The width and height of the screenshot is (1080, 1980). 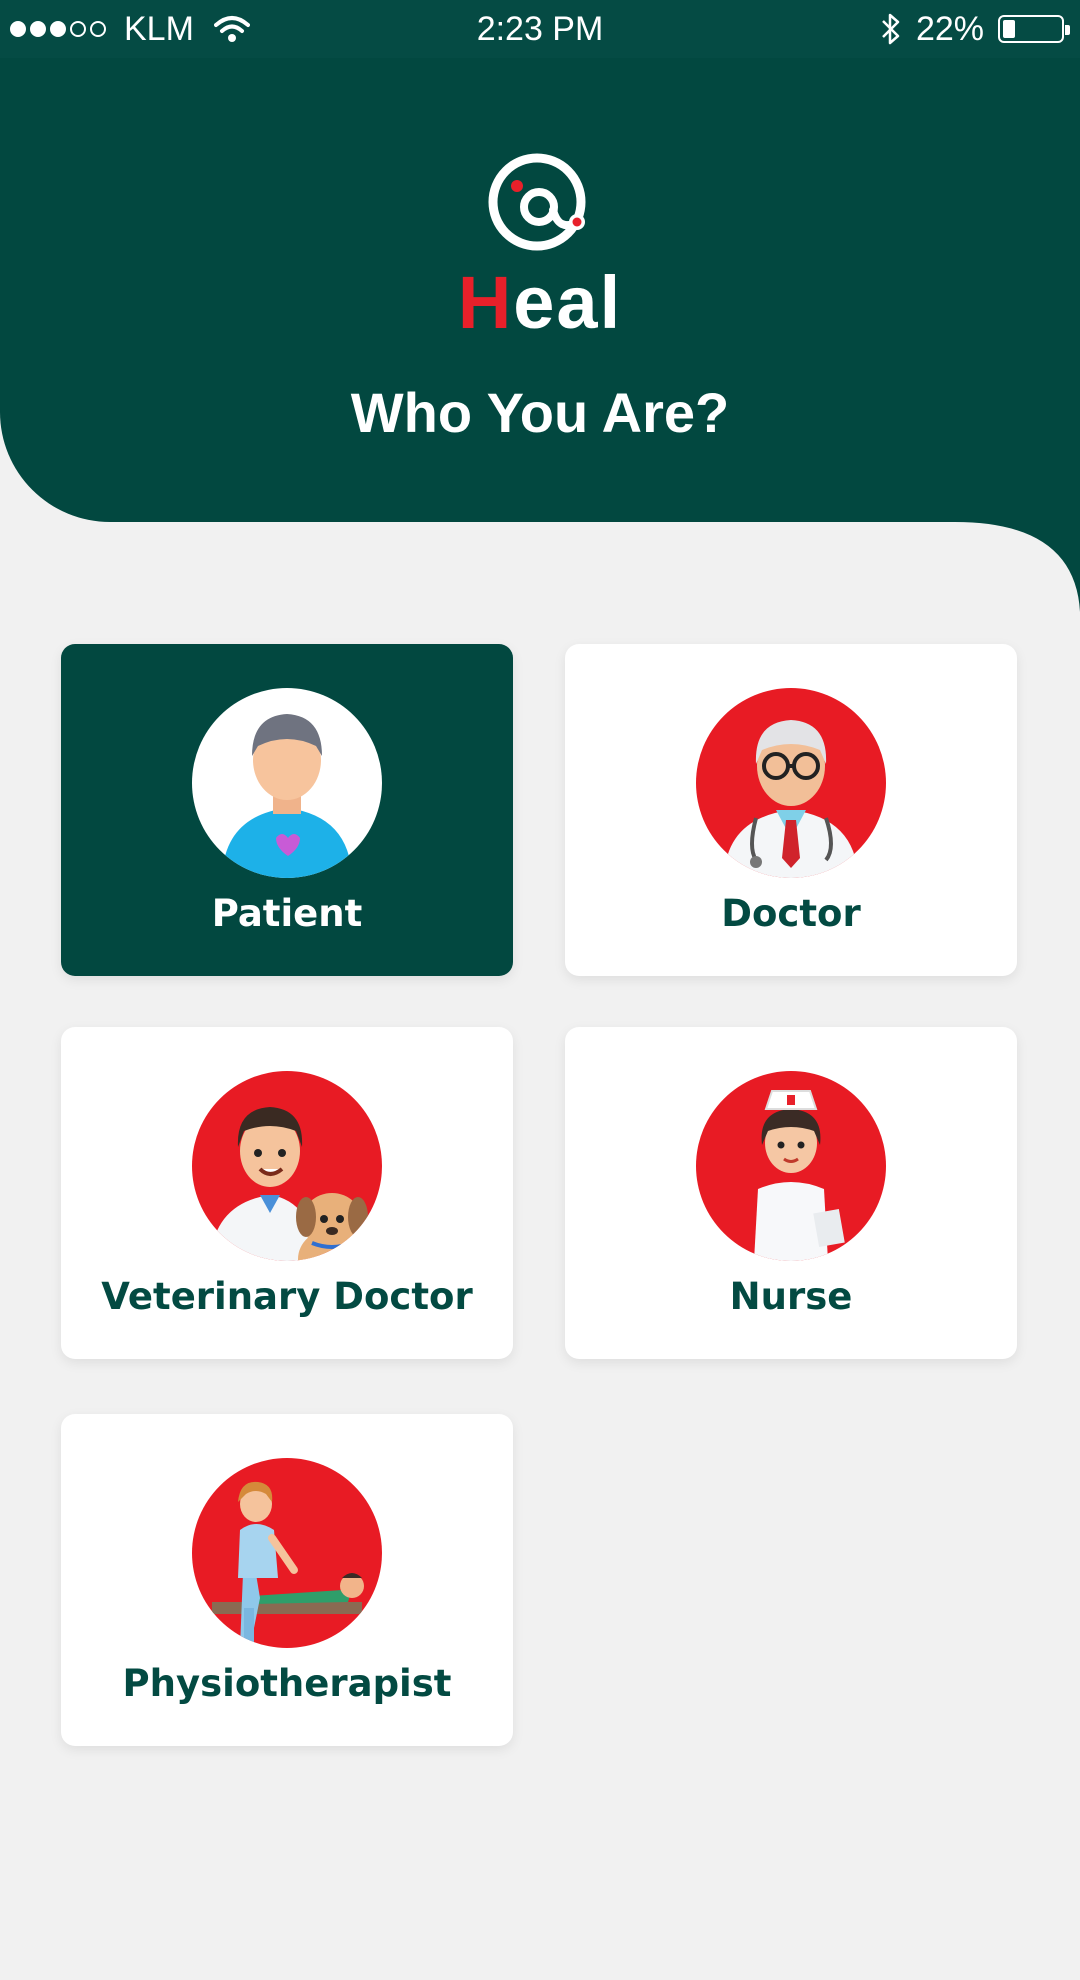 I want to click on physiotherapist-icon, so click(x=287, y=1553).